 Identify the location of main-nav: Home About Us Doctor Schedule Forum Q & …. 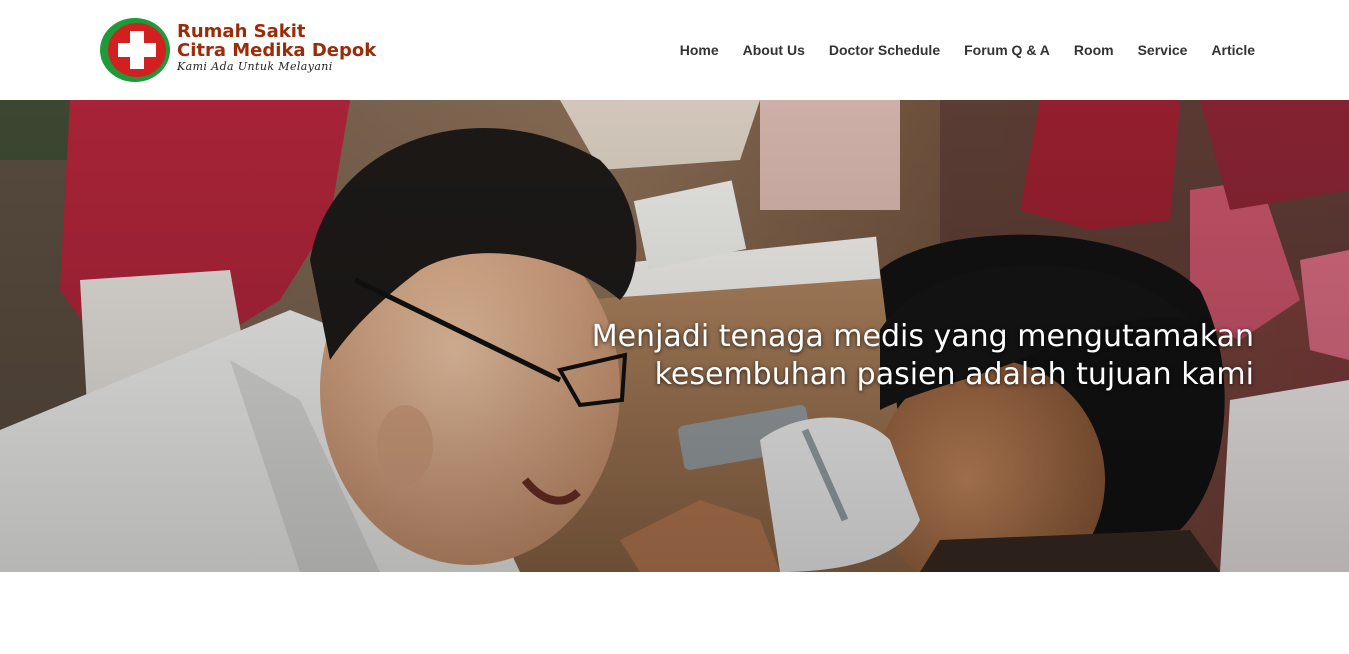
(955, 50).